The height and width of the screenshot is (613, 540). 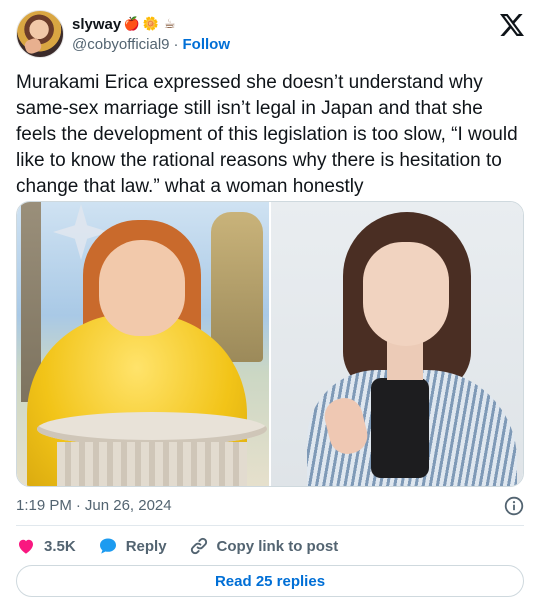 I want to click on coffee-emoji: ☕, so click(x=169, y=23).